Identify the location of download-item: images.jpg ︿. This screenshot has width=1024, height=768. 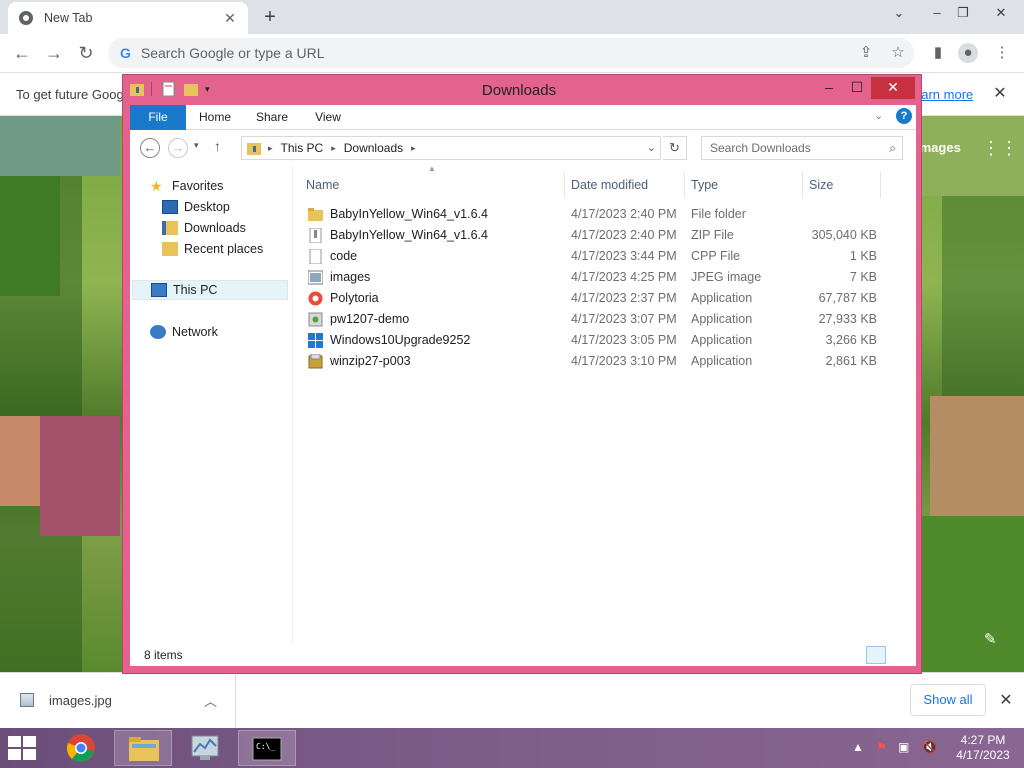
(118, 701).